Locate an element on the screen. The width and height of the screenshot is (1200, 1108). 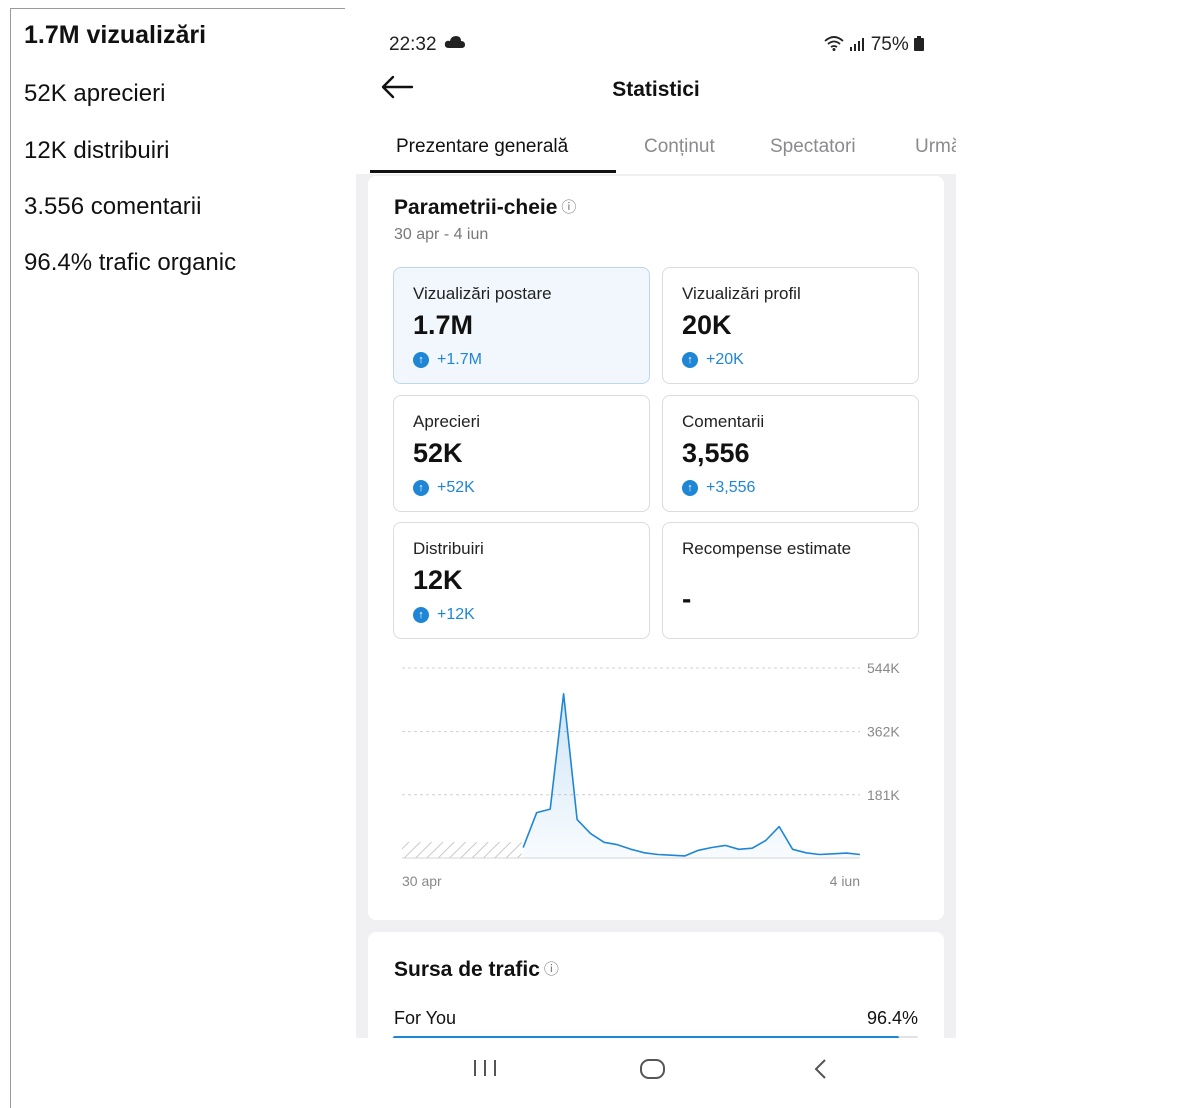
metric-delta: ↑ +1.7M is located at coordinates (447, 360).